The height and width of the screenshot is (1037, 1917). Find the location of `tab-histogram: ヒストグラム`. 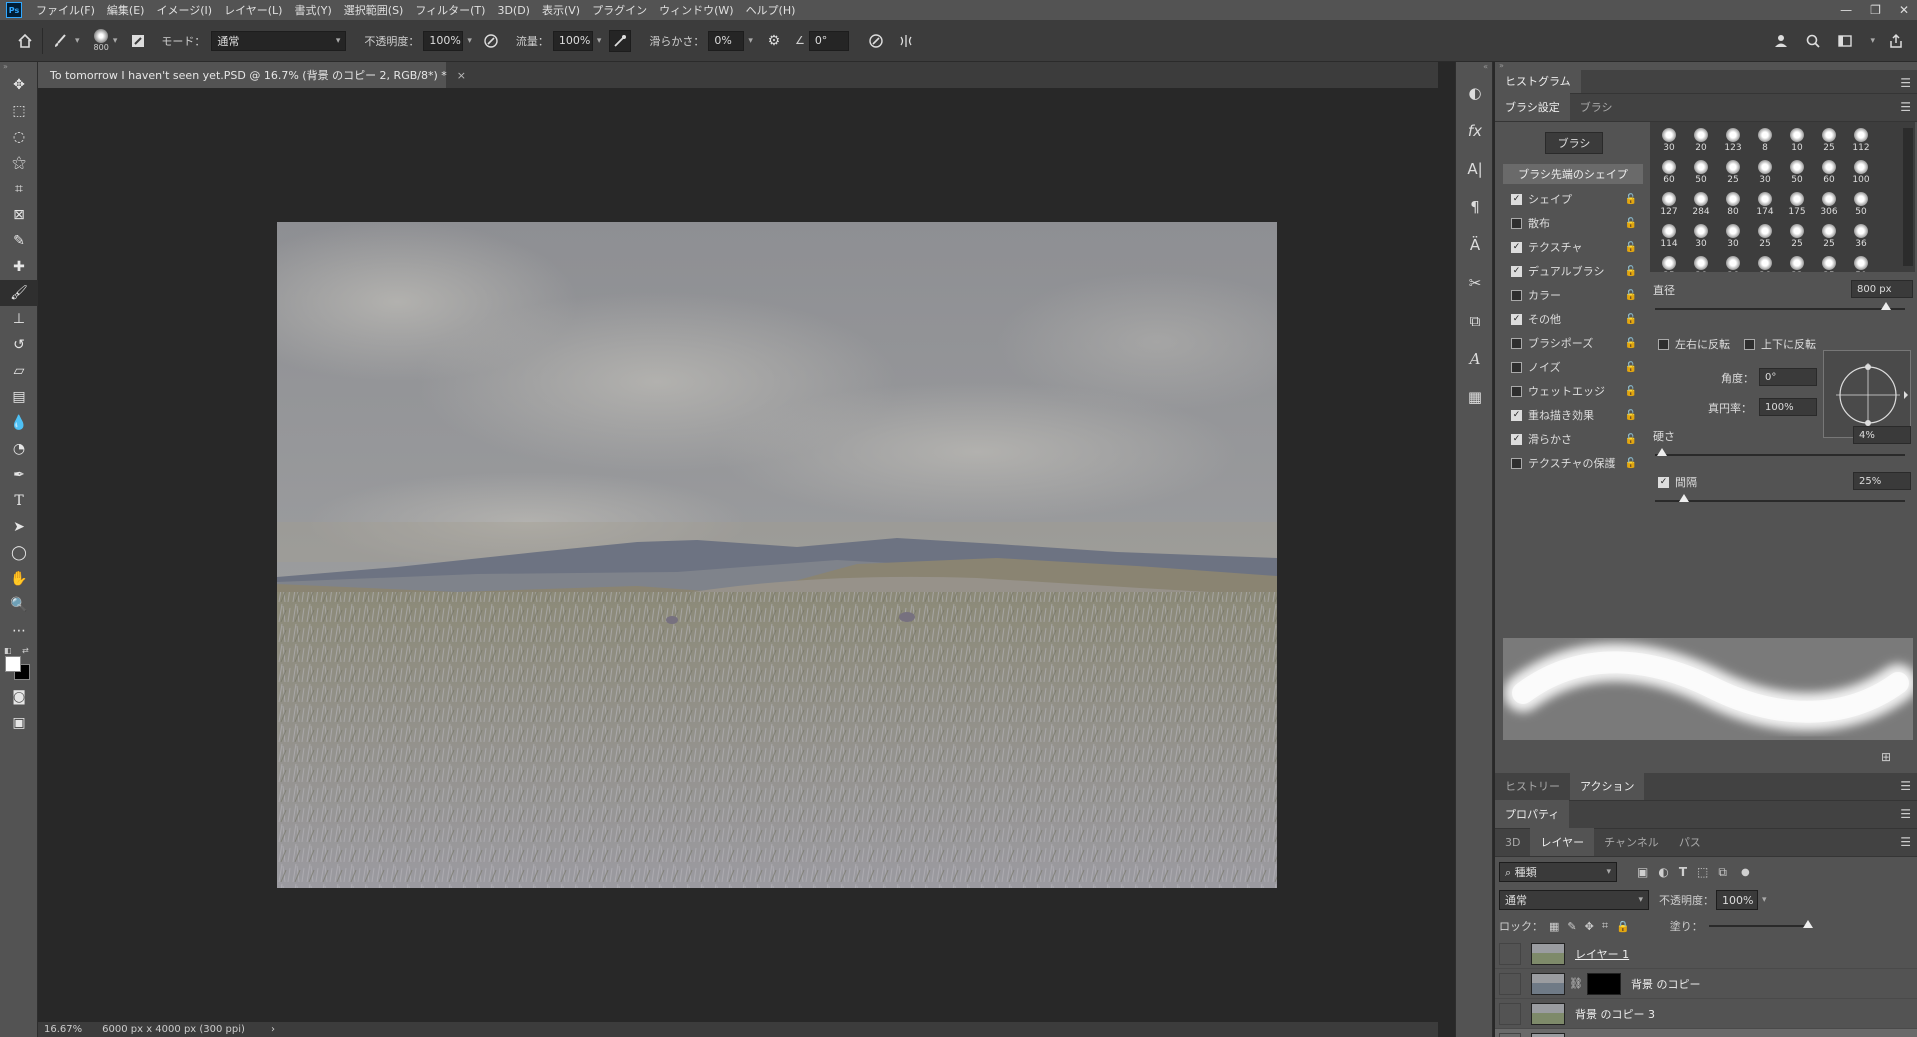

tab-histogram: ヒストグラム is located at coordinates (1538, 81).